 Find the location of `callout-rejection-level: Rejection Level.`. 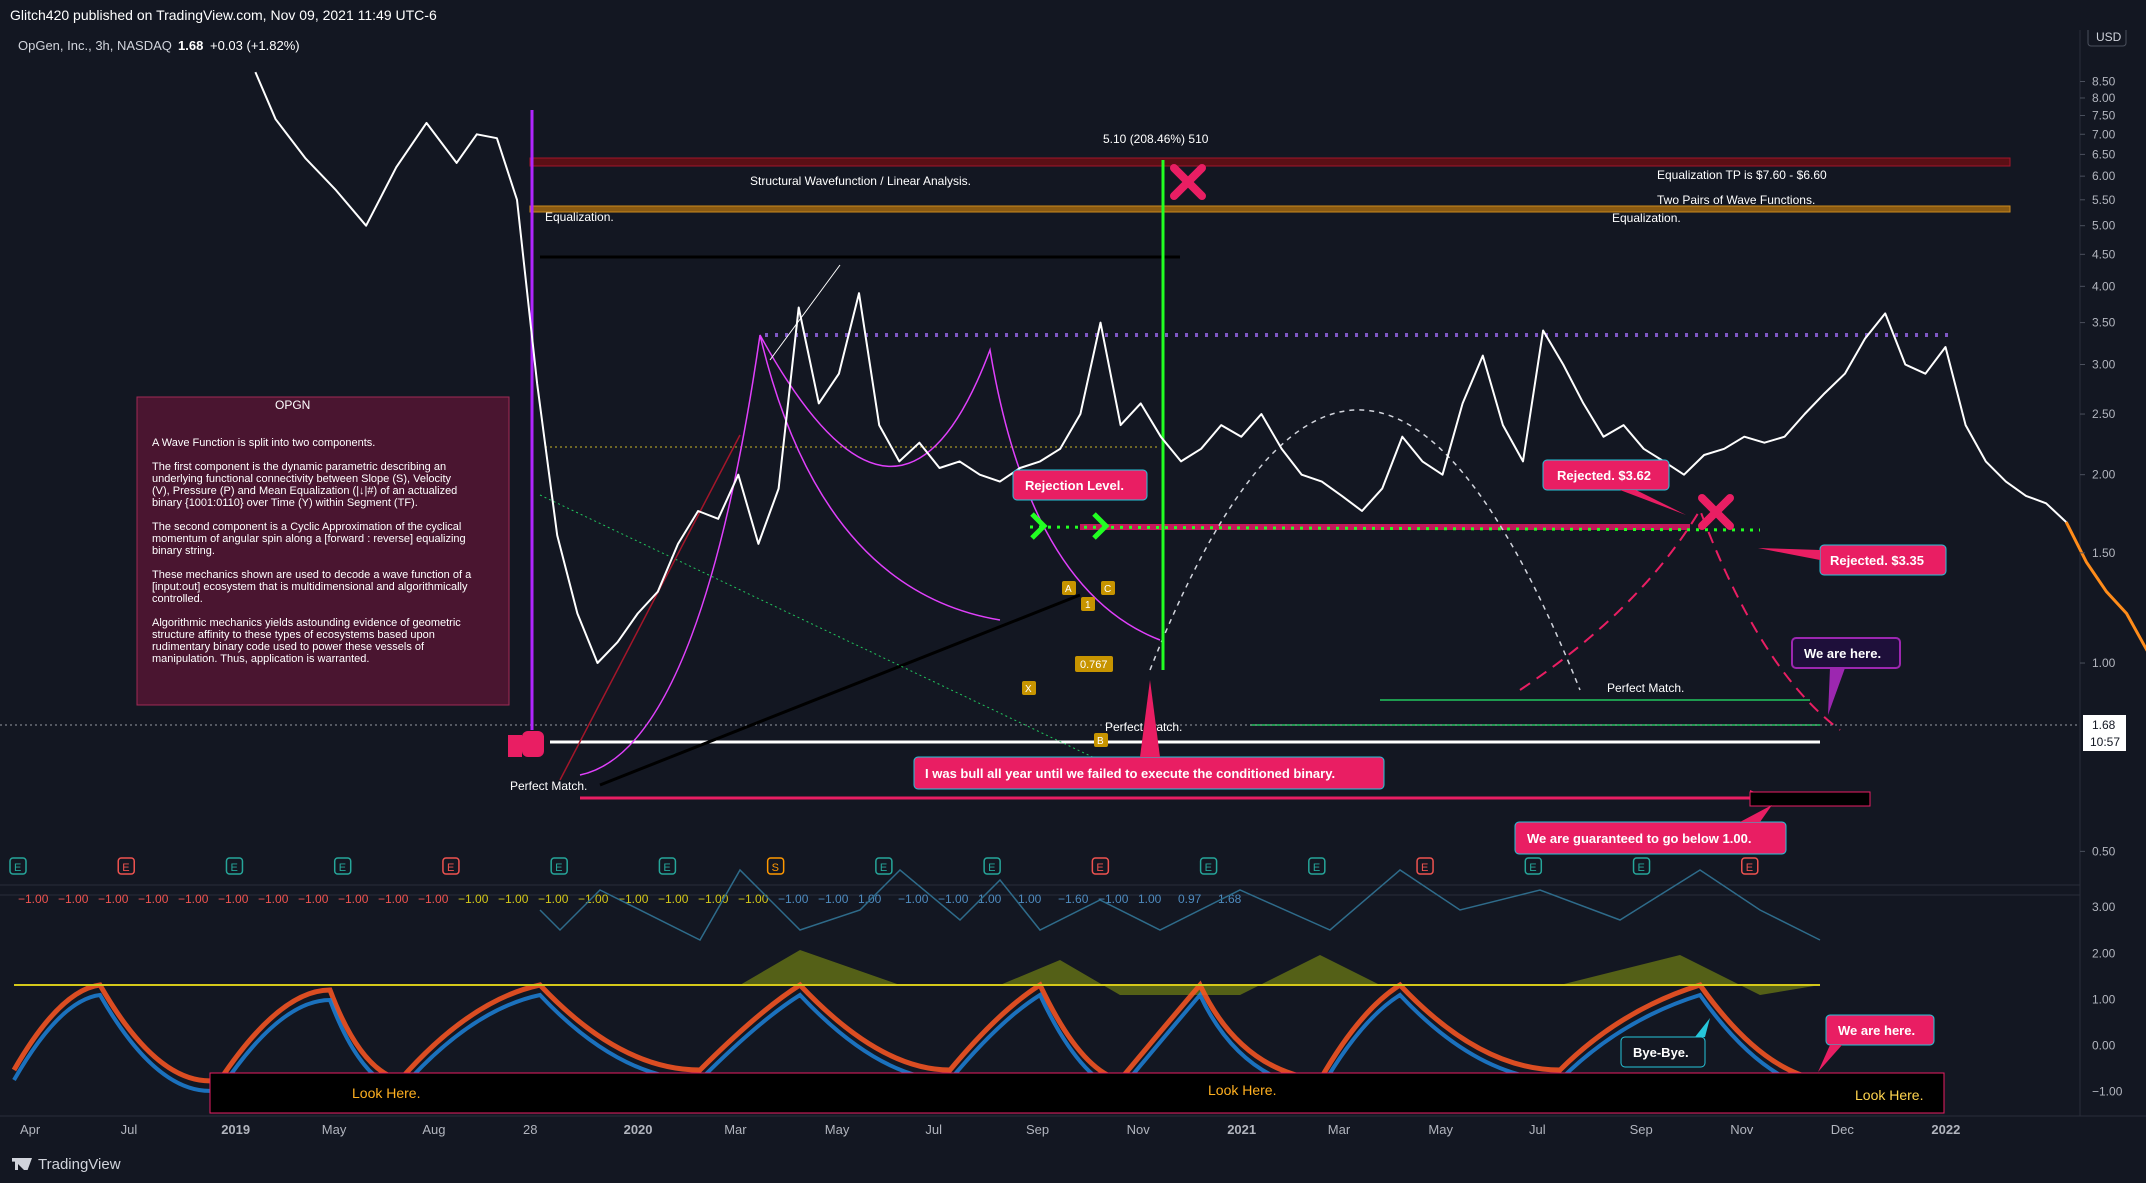

callout-rejection-level: Rejection Level. is located at coordinates (1080, 485).